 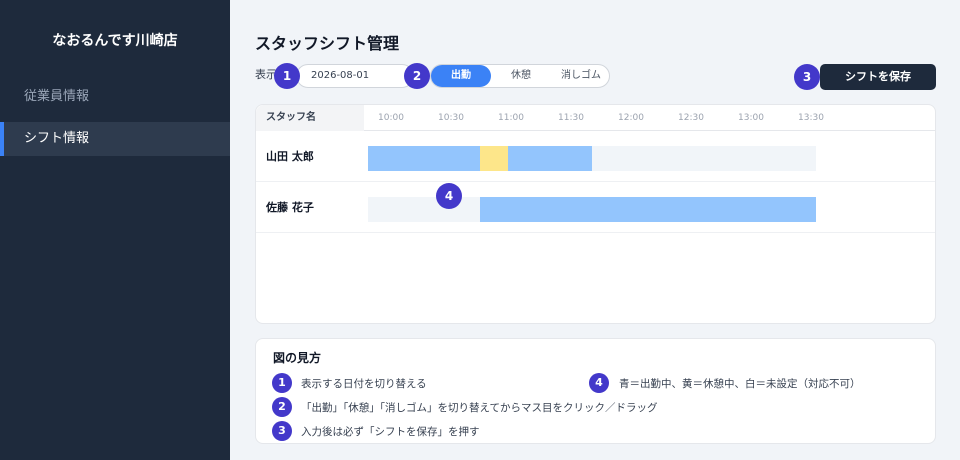 What do you see at coordinates (451, 118) in the screenshot?
I see `time-label: 10:30` at bounding box center [451, 118].